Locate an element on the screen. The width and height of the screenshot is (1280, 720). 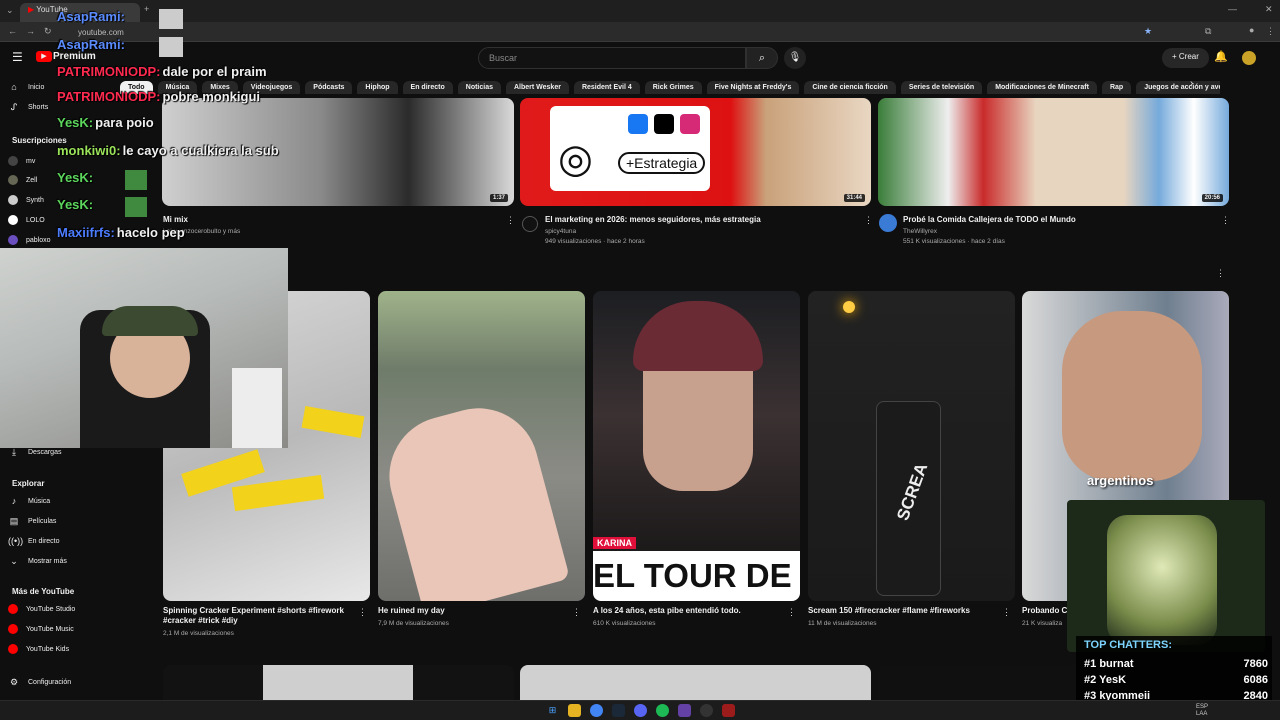
filter-chip: Rap is located at coordinates (1116, 87).